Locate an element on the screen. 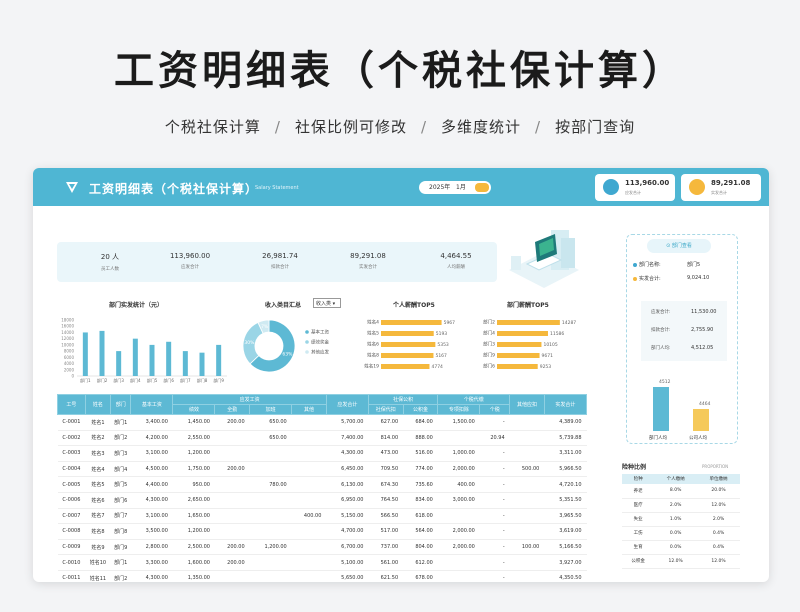 The height and width of the screenshot is (612, 800). table-cell: C-0005 is located at coordinates (71, 484).